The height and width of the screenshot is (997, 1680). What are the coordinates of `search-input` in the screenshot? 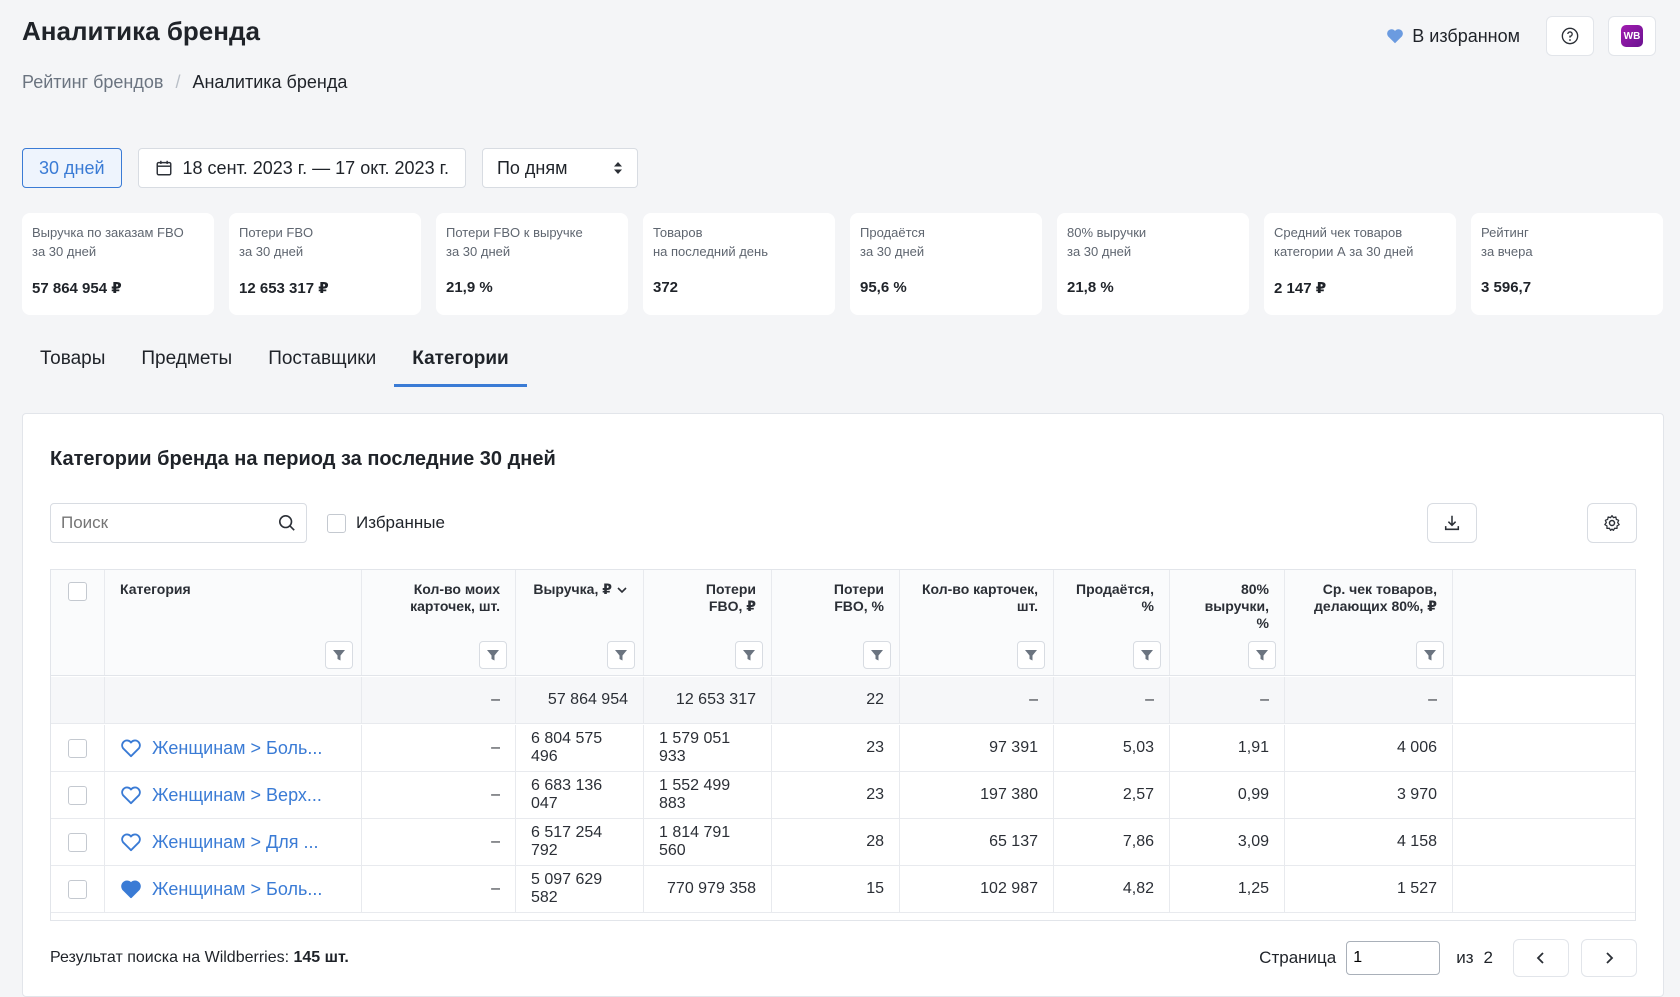 It's located at (161, 523).